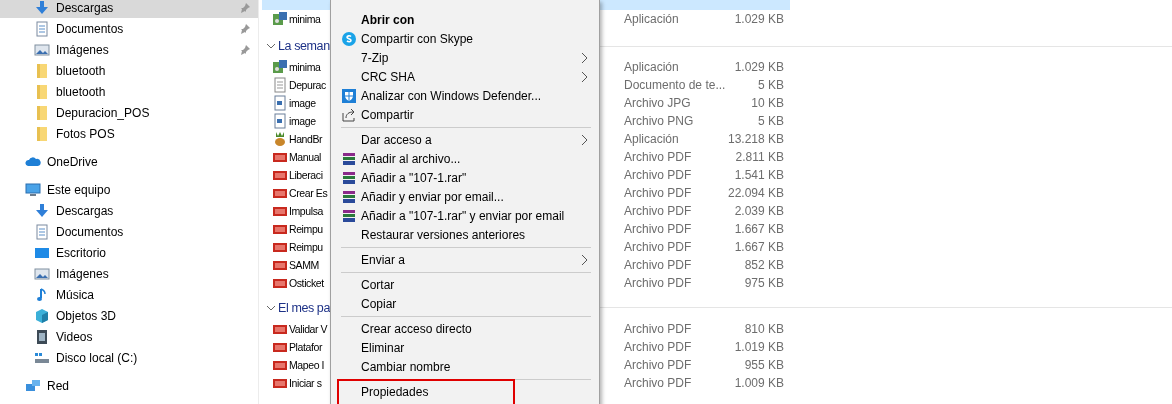 The height and width of the screenshot is (404, 1172). I want to click on file-size: 1.541 KB, so click(758, 175).